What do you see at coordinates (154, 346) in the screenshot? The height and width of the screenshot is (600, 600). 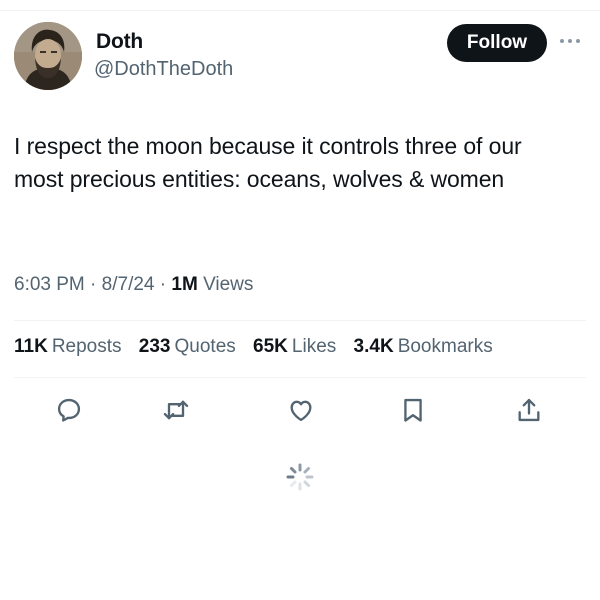 I see `quotes-count: 233` at bounding box center [154, 346].